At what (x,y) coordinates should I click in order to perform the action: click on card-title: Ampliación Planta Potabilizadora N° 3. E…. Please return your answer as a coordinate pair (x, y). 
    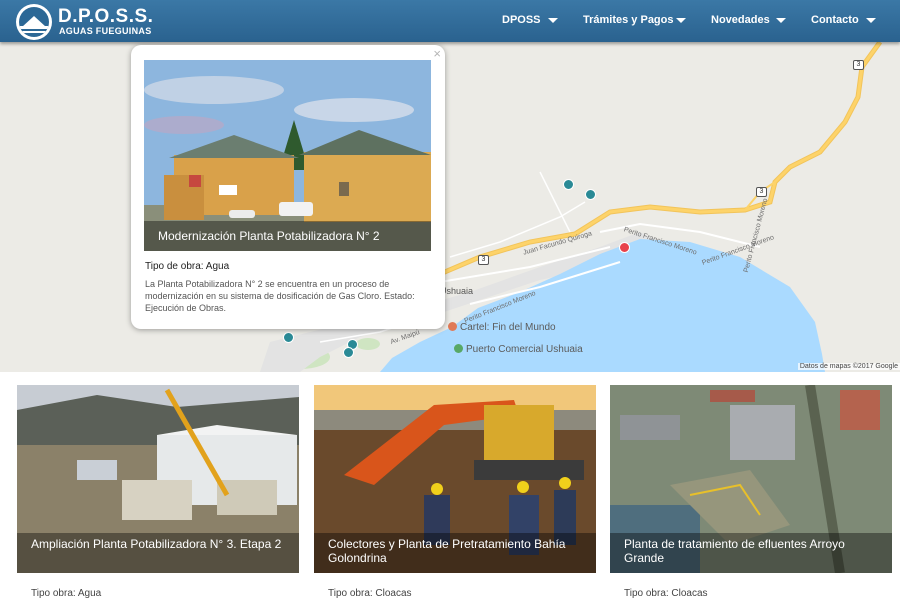
    Looking at the image, I should click on (158, 553).